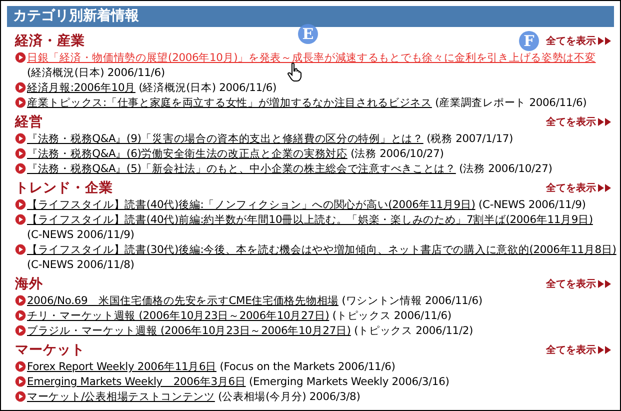 This screenshot has width=621, height=411. Describe the element at coordinates (29, 122) in the screenshot. I see `section-heading: 経営` at that location.